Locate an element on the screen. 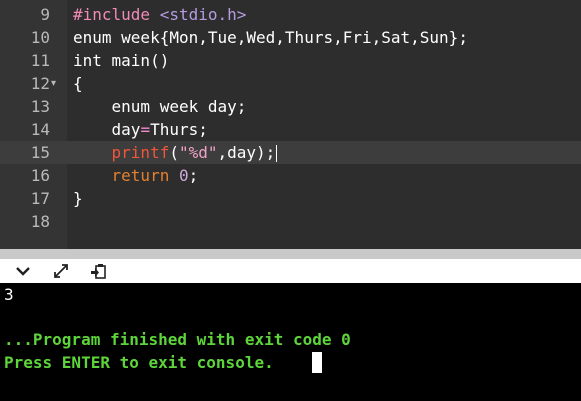 The height and width of the screenshot is (401, 581). code-token: int main() is located at coordinates (121, 60).